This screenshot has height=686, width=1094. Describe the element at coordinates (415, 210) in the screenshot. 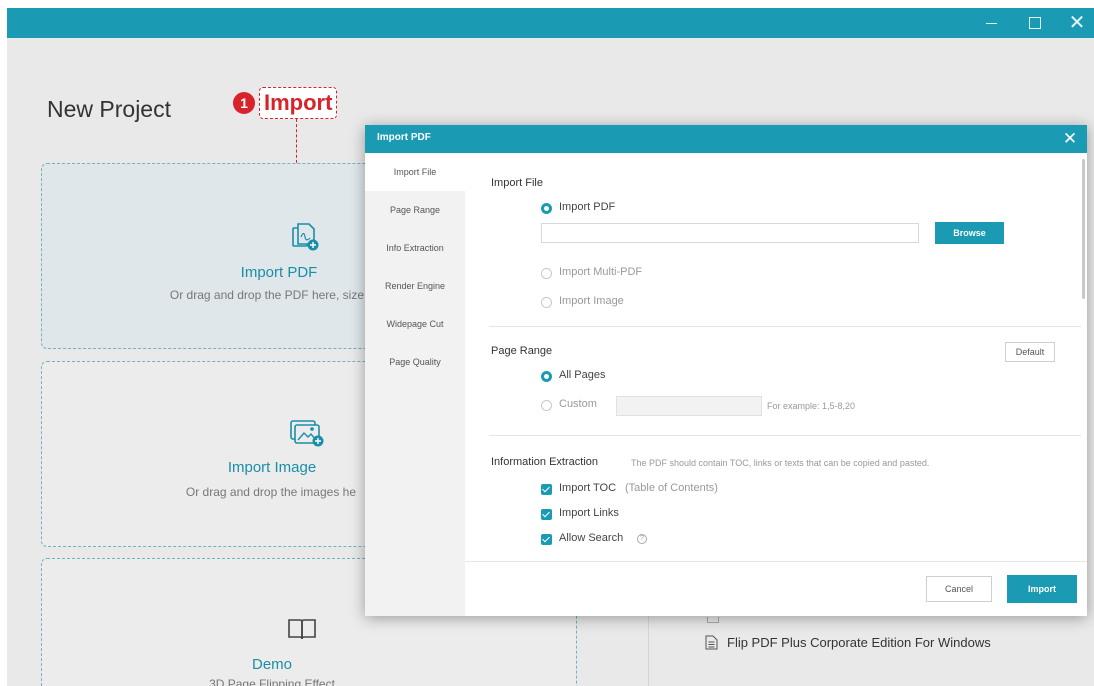

I see `nav-page-range: Page Range` at that location.